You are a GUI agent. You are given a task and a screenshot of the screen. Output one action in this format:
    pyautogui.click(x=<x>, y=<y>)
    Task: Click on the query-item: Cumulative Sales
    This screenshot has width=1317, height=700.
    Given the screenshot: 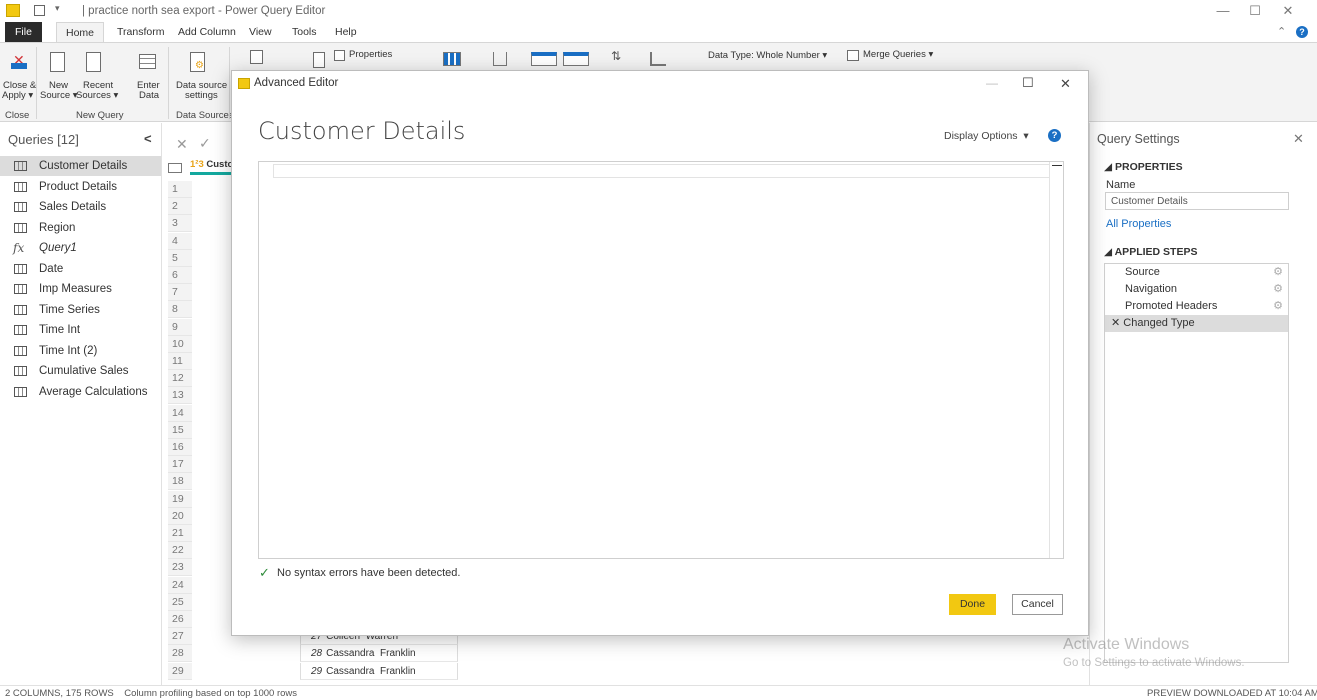 What is the action you would take?
    pyautogui.click(x=80, y=371)
    